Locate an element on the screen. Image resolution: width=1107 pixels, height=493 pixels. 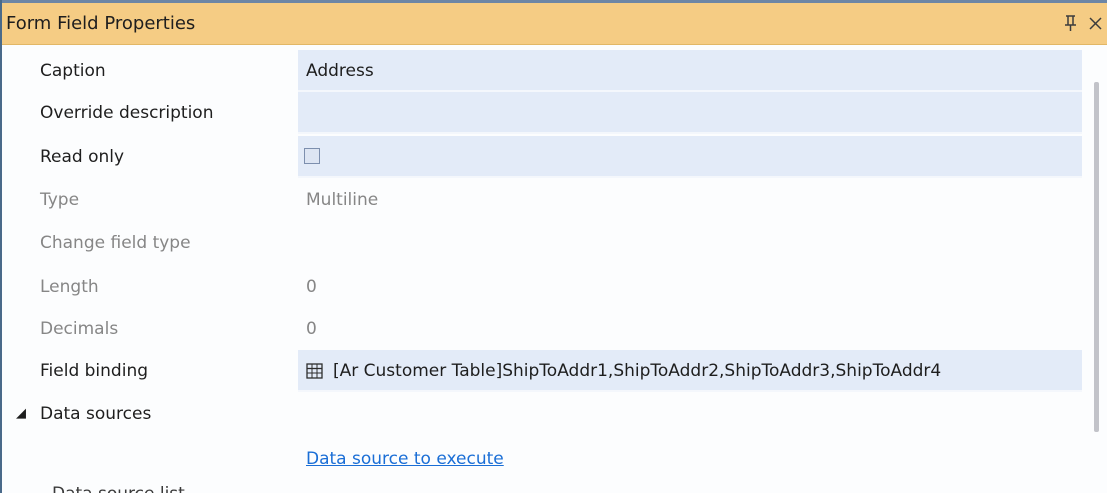
property-row-length: Length 0 is located at coordinates (548, 287).